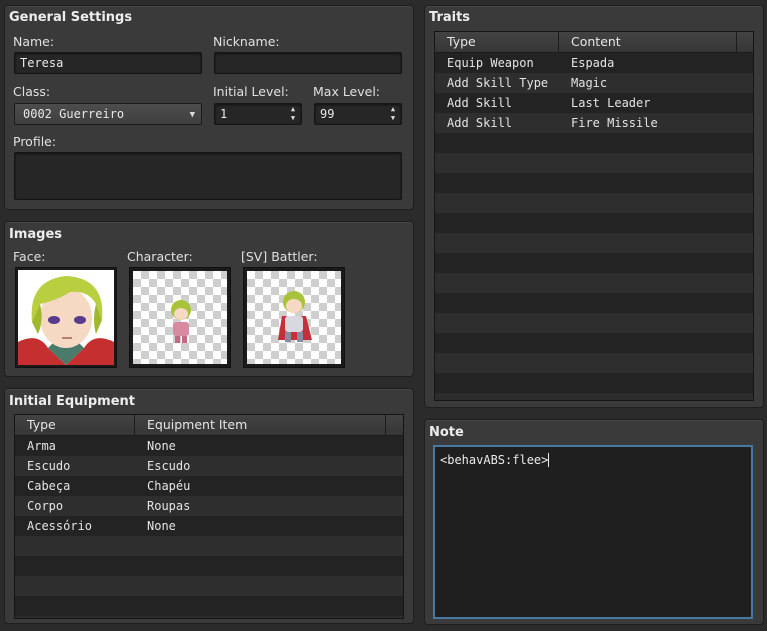  I want to click on initial-level-stepper: 1 ▲ ▼, so click(258, 114).